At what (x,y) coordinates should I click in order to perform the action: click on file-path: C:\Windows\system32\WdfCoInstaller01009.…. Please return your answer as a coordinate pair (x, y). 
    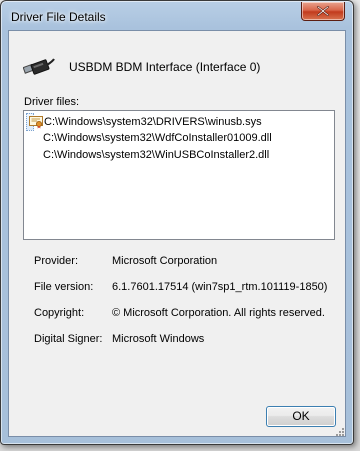
    Looking at the image, I should click on (157, 138).